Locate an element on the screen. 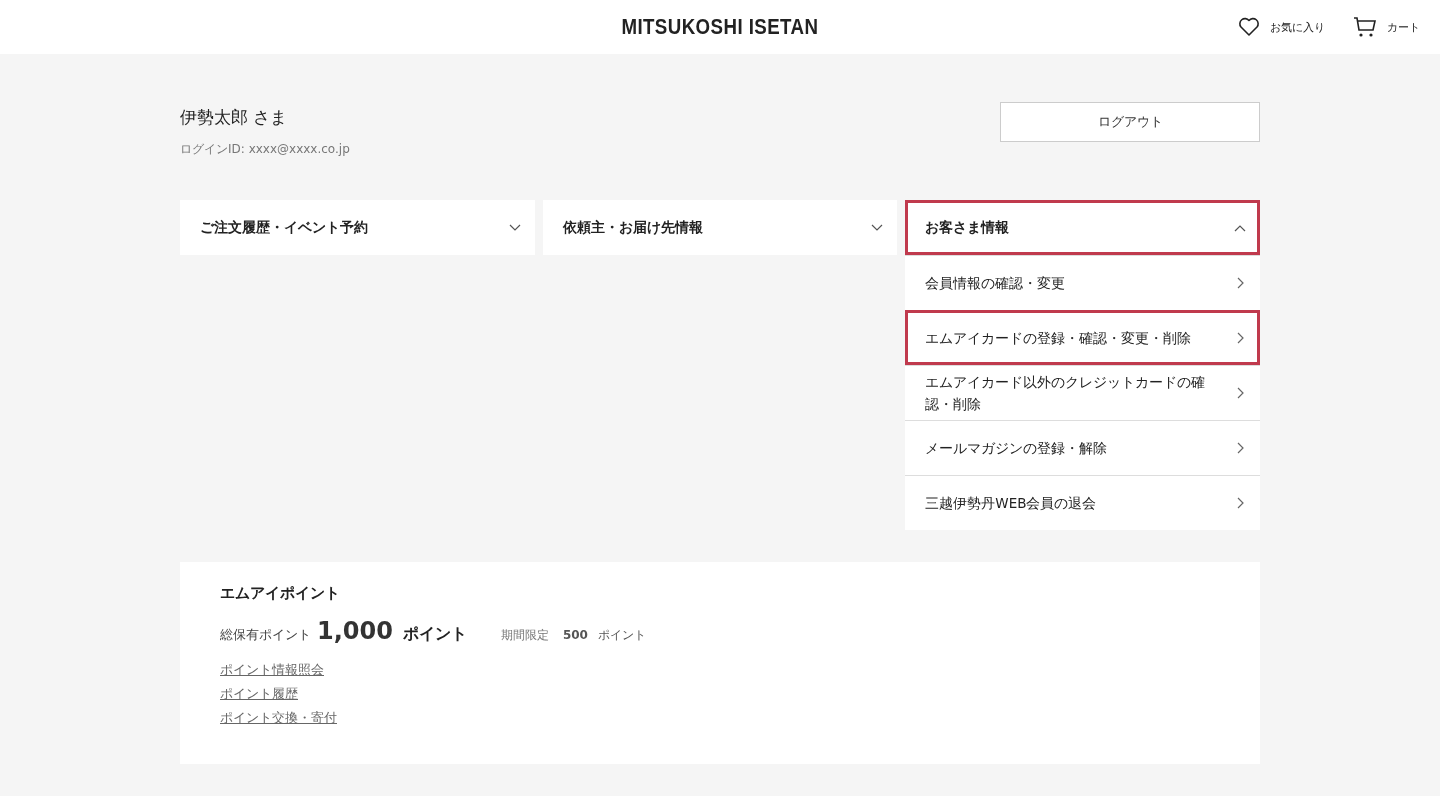  submenu-item: メールマガジンの登録・解除 is located at coordinates (1082, 447).